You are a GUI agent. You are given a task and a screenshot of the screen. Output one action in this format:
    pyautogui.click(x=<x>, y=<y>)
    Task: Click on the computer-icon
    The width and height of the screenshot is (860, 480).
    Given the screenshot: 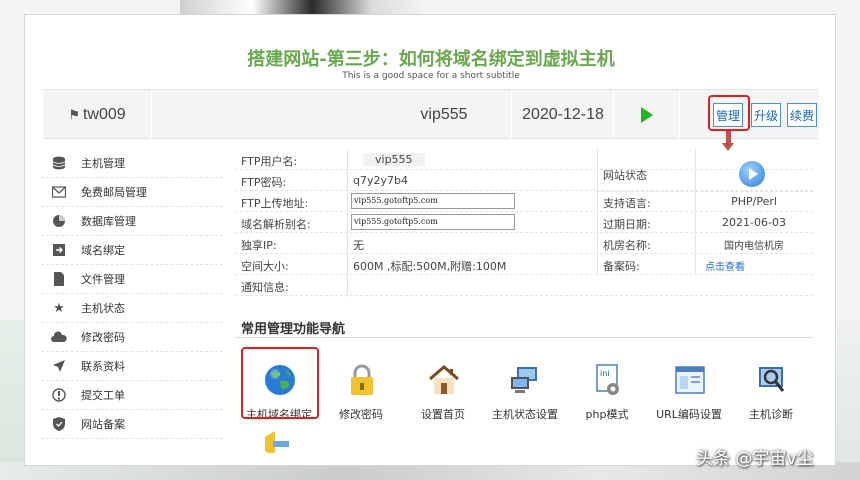 What is the action you would take?
    pyautogui.click(x=526, y=380)
    